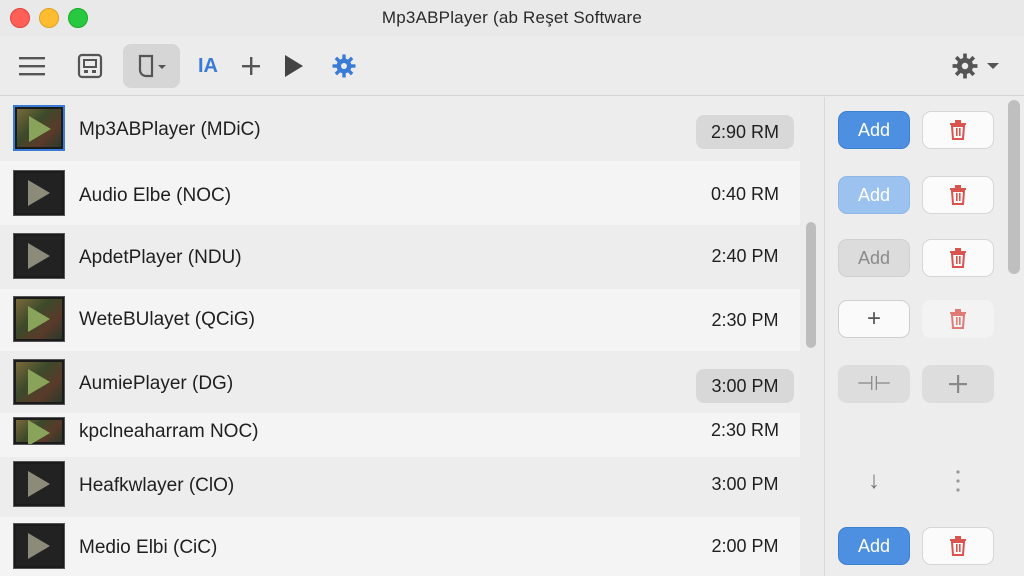 The image size is (1024, 576). What do you see at coordinates (400, 320) in the screenshot?
I see `table-row: WeteBUlayet (QCiG) 2:30 PM` at bounding box center [400, 320].